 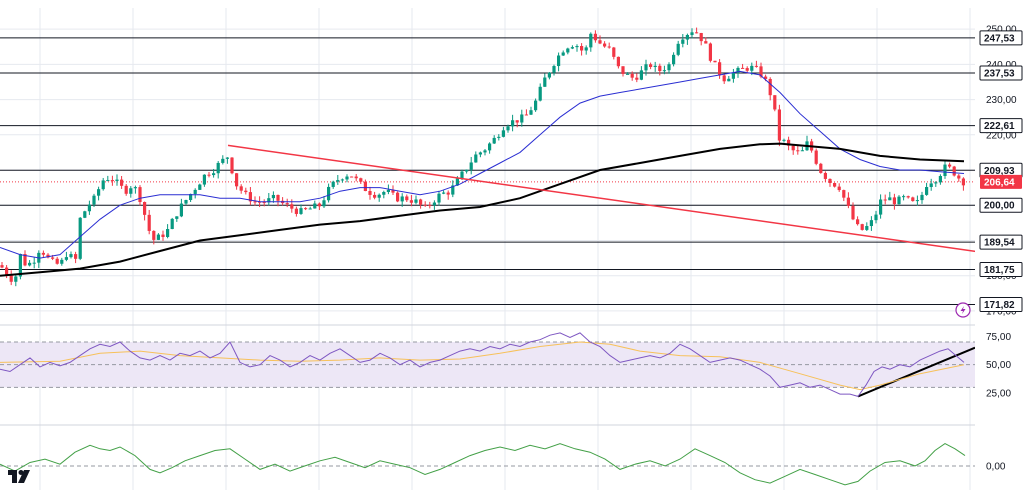 I want to click on level-price-tag-label: 237,53, so click(x=999, y=74).